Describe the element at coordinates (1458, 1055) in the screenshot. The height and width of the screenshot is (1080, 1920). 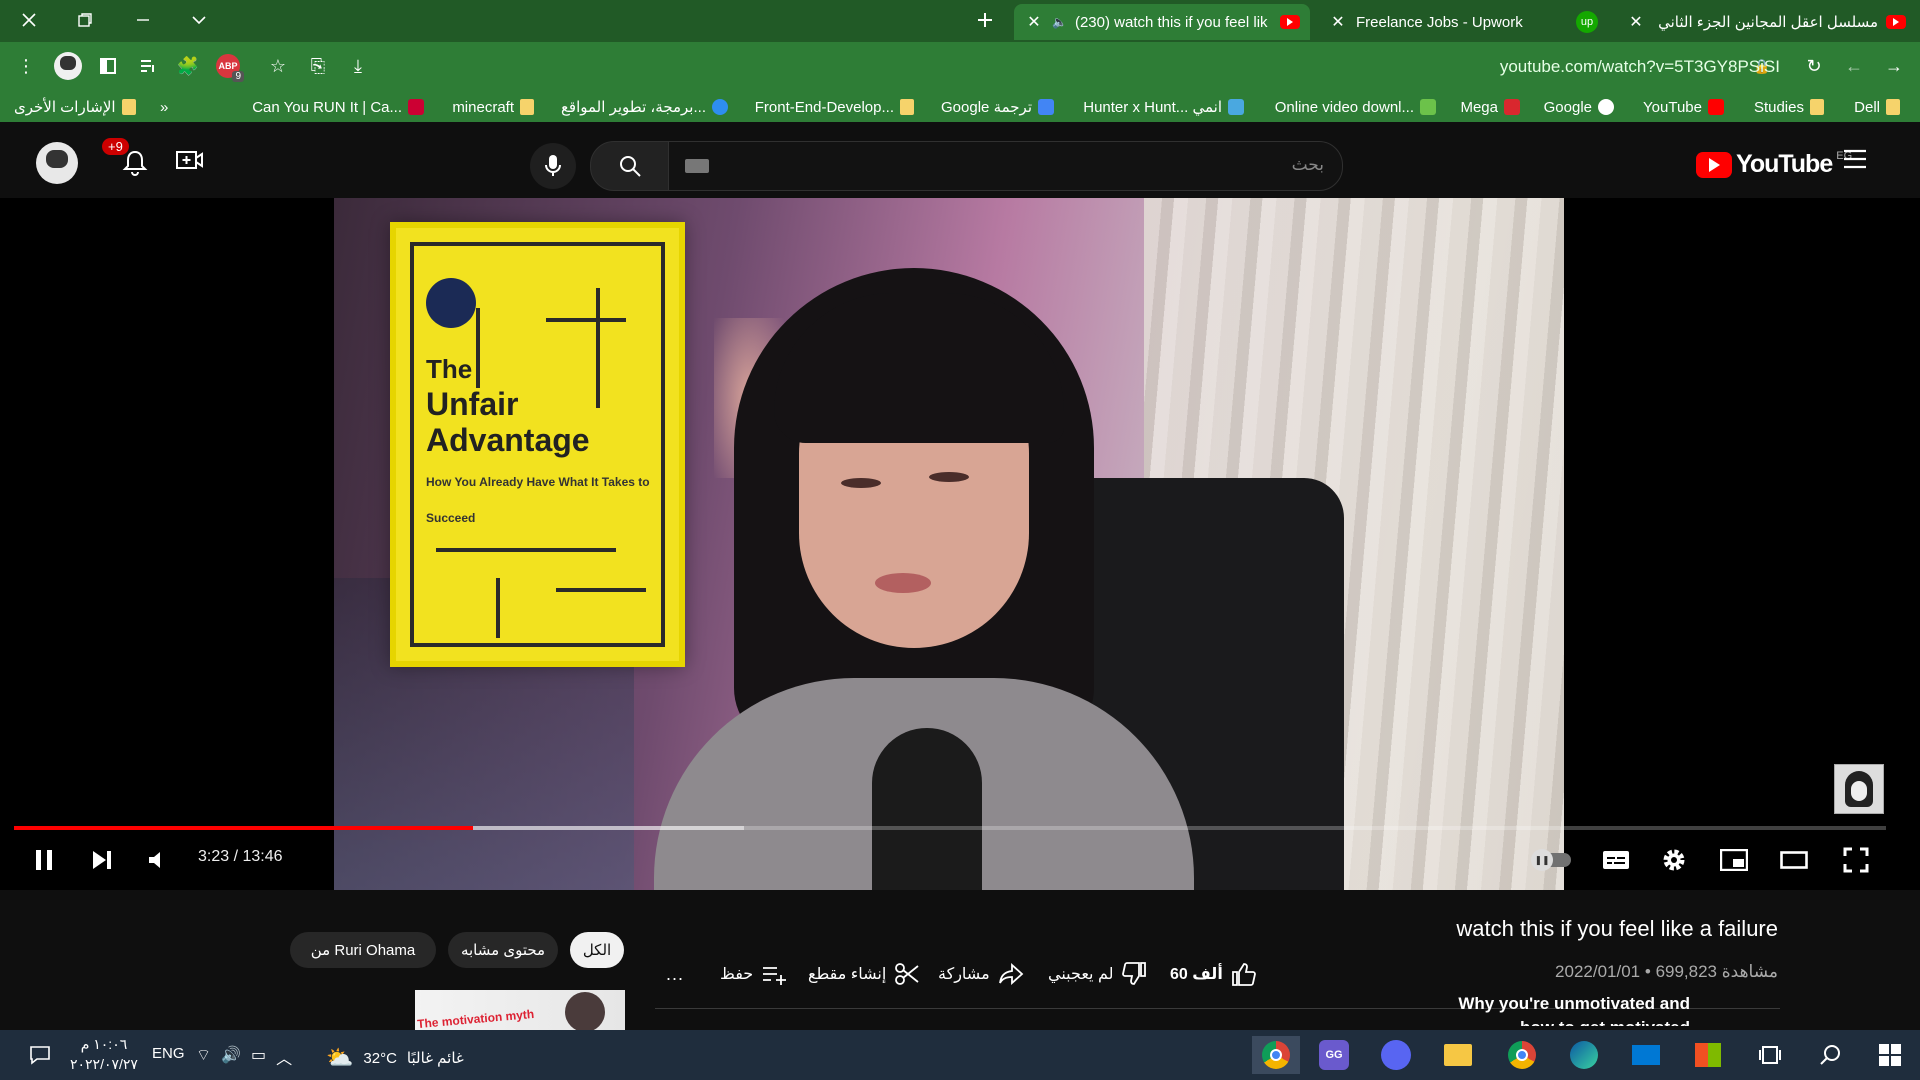
I see `taskbar-file-explorer` at that location.